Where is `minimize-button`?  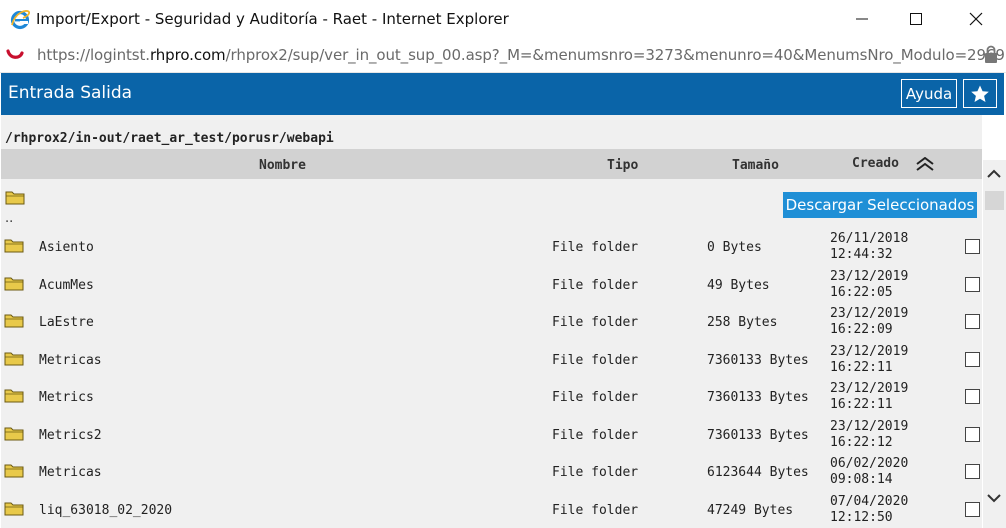 minimize-button is located at coordinates (862, 19).